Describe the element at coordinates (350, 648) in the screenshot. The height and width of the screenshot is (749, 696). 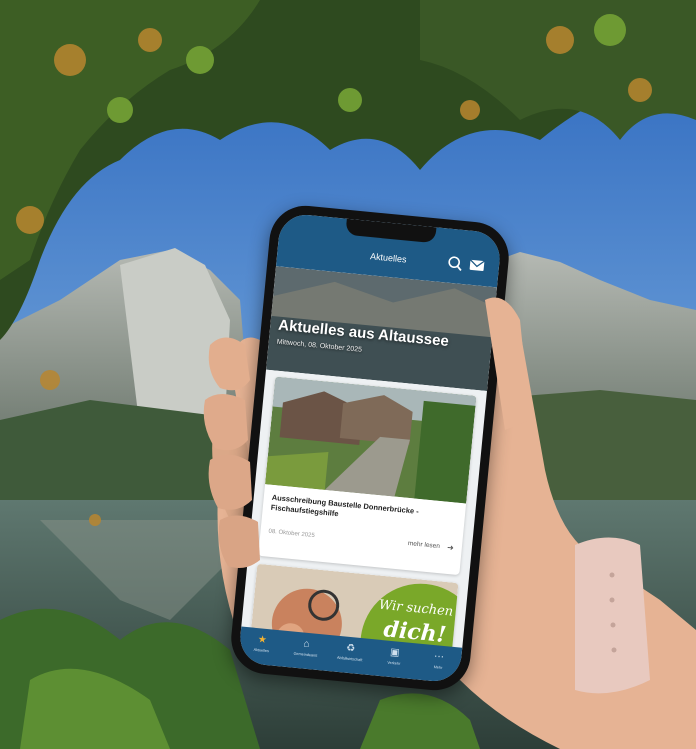
I see `recycle-icon: ♻` at that location.